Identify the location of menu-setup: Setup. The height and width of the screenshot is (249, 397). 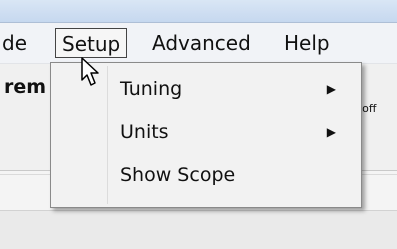
(91, 43).